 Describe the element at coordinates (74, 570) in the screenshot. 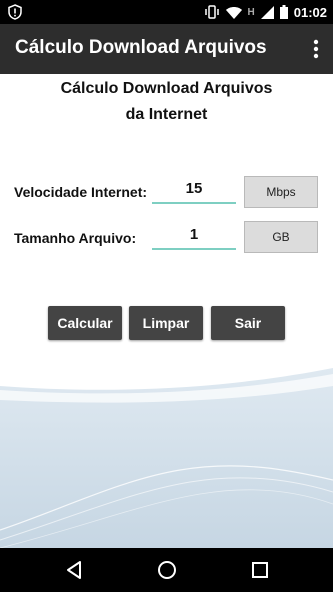

I see `back-icon` at that location.